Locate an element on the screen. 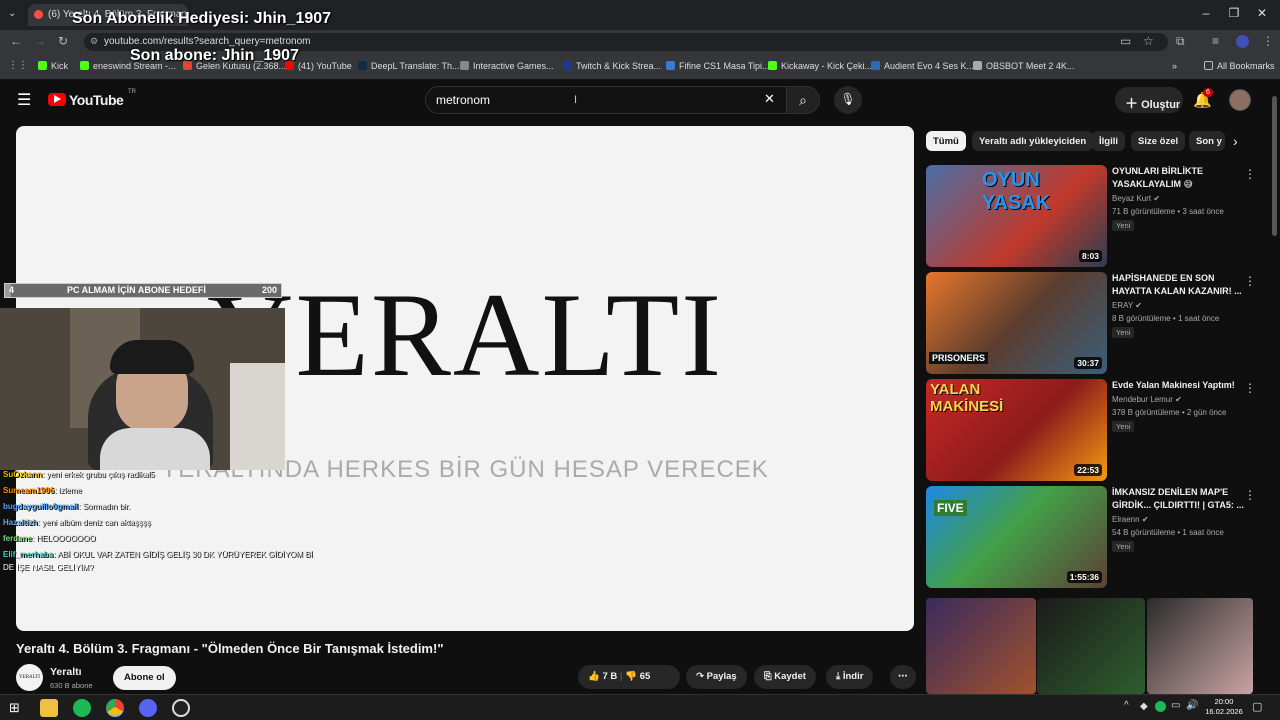  chip-recent: Son y is located at coordinates (1207, 141).